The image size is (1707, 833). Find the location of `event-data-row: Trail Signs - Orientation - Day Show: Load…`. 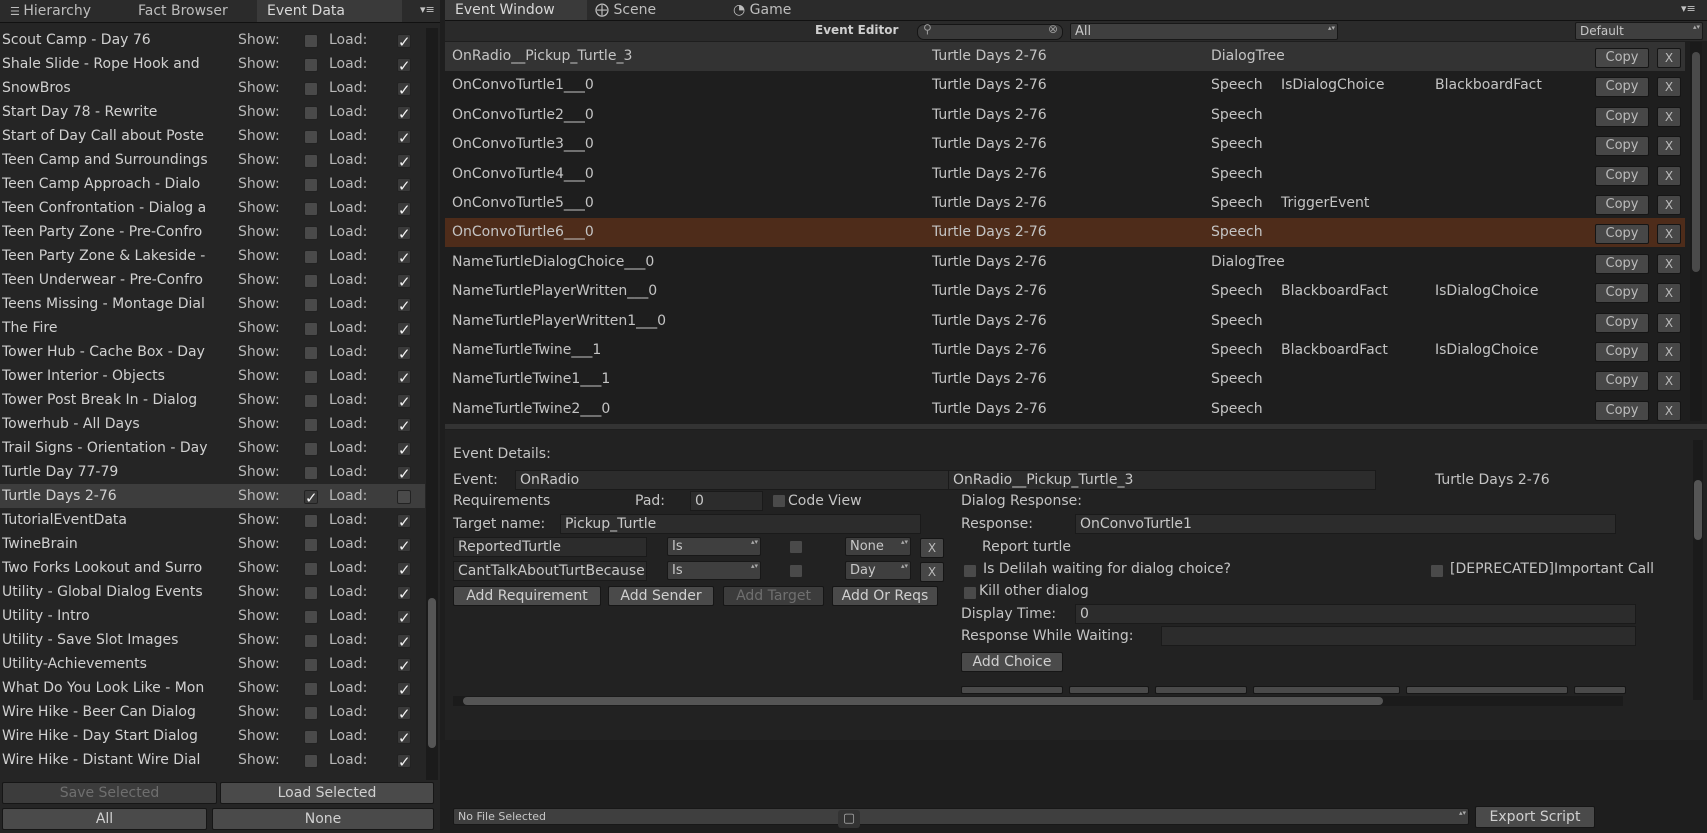

event-data-row: Trail Signs - Orientation - Day Show: Load… is located at coordinates (212, 449).